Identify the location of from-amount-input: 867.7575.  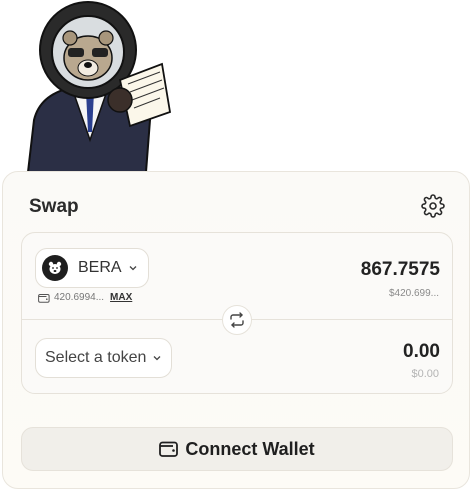
(400, 270).